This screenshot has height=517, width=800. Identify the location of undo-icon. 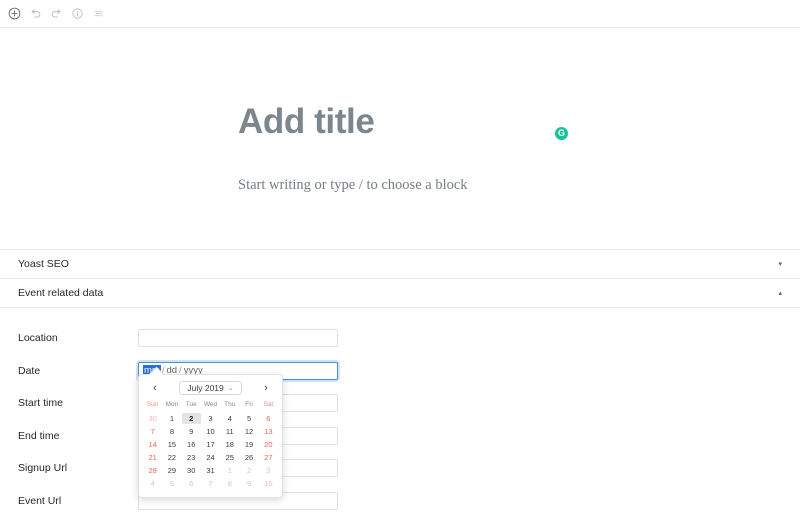
(35, 13).